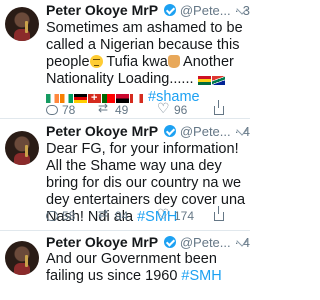 The image size is (320, 300). What do you see at coordinates (181, 110) in the screenshot?
I see `like-count: 96` at bounding box center [181, 110].